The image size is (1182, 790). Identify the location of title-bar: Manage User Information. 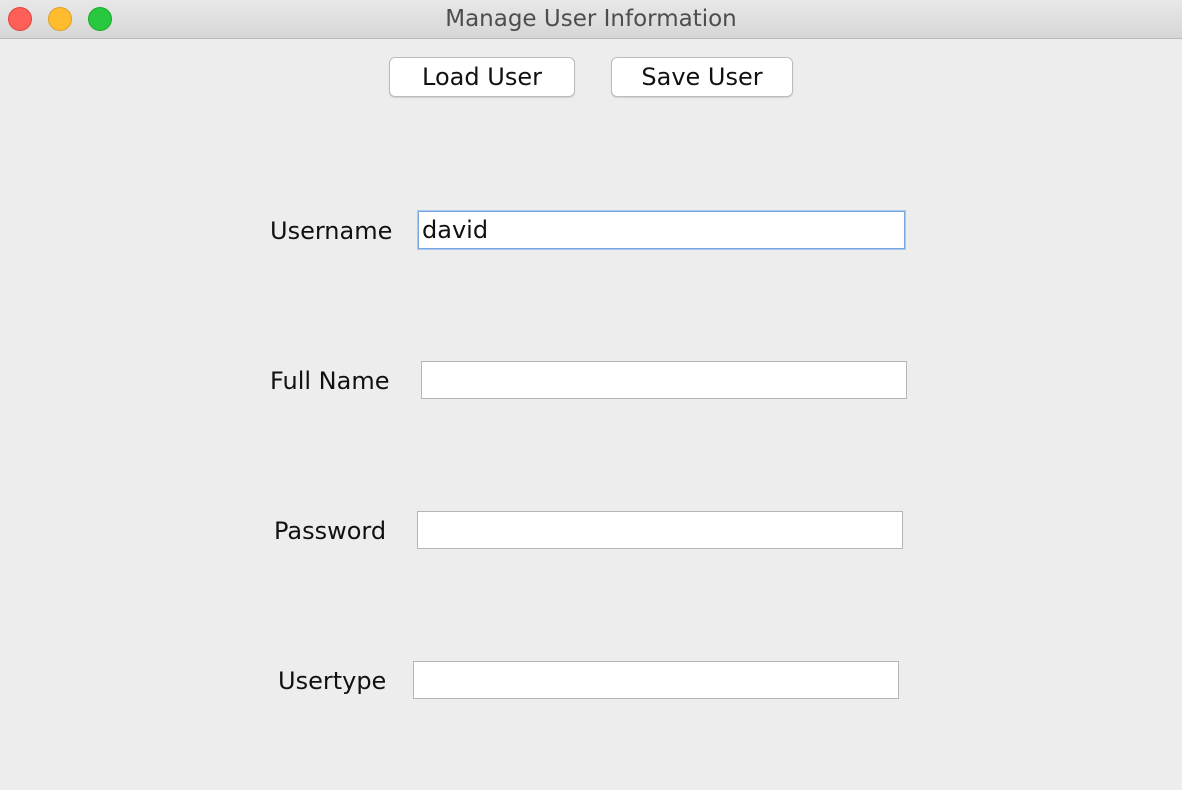
(591, 19).